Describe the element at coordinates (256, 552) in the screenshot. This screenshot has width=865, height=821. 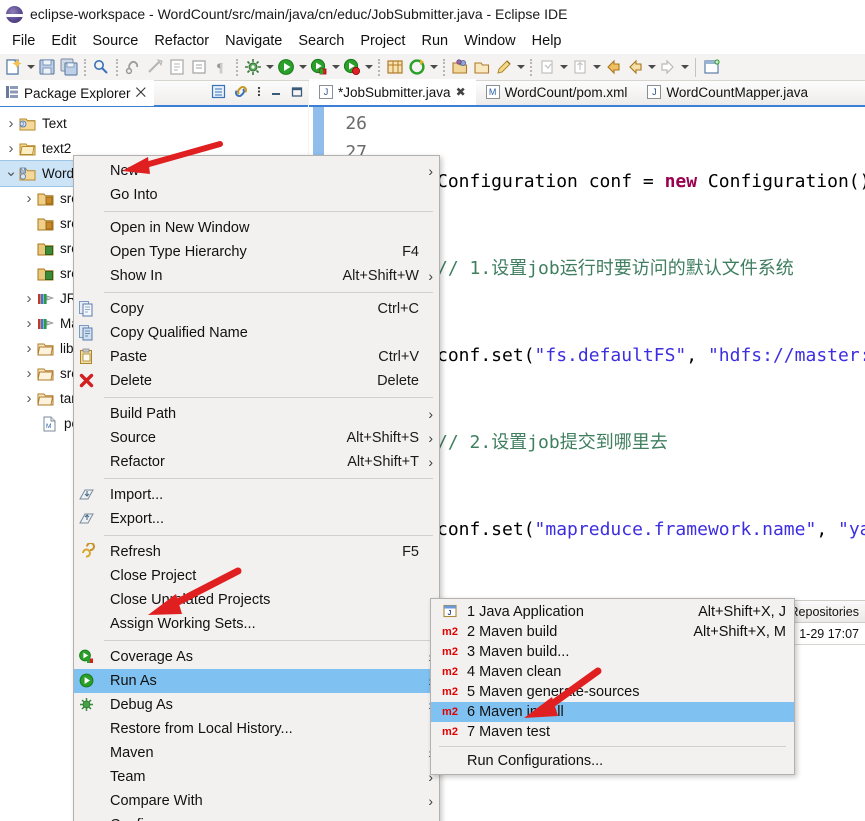
I see `context-menu-item-refresh: Refresh F5` at that location.